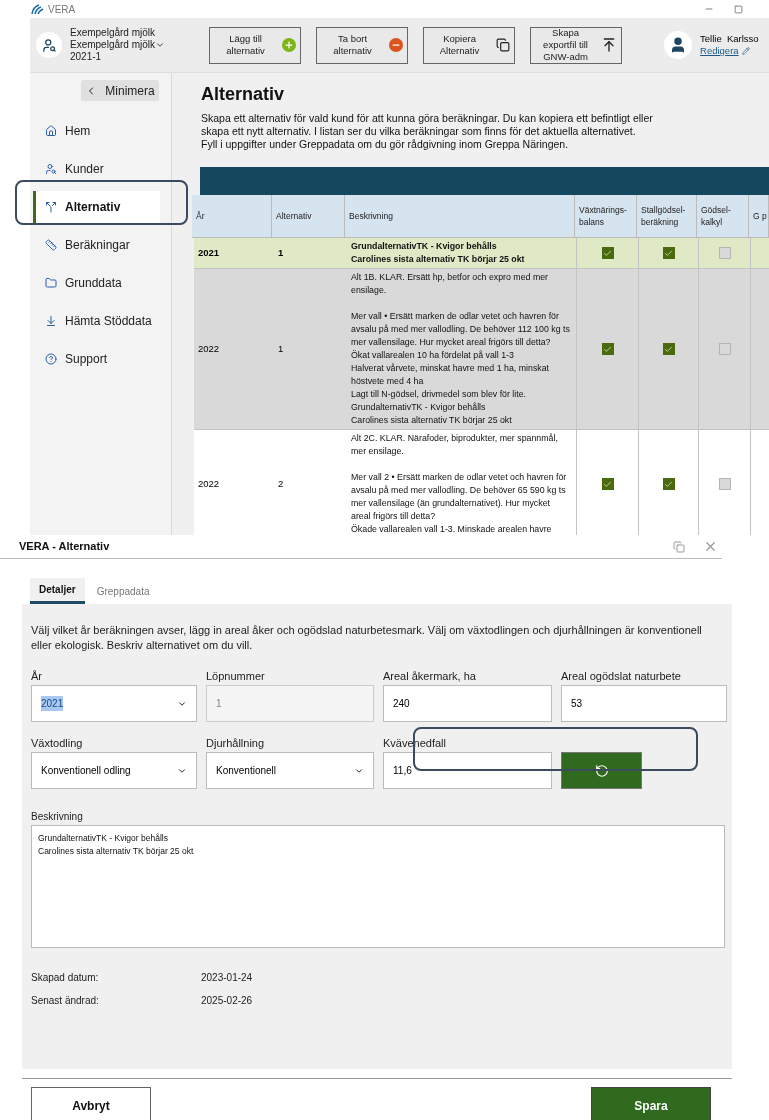 The height and width of the screenshot is (1120, 769). What do you see at coordinates (114, 770) in the screenshot?
I see `select-field: Konventionell odling` at bounding box center [114, 770].